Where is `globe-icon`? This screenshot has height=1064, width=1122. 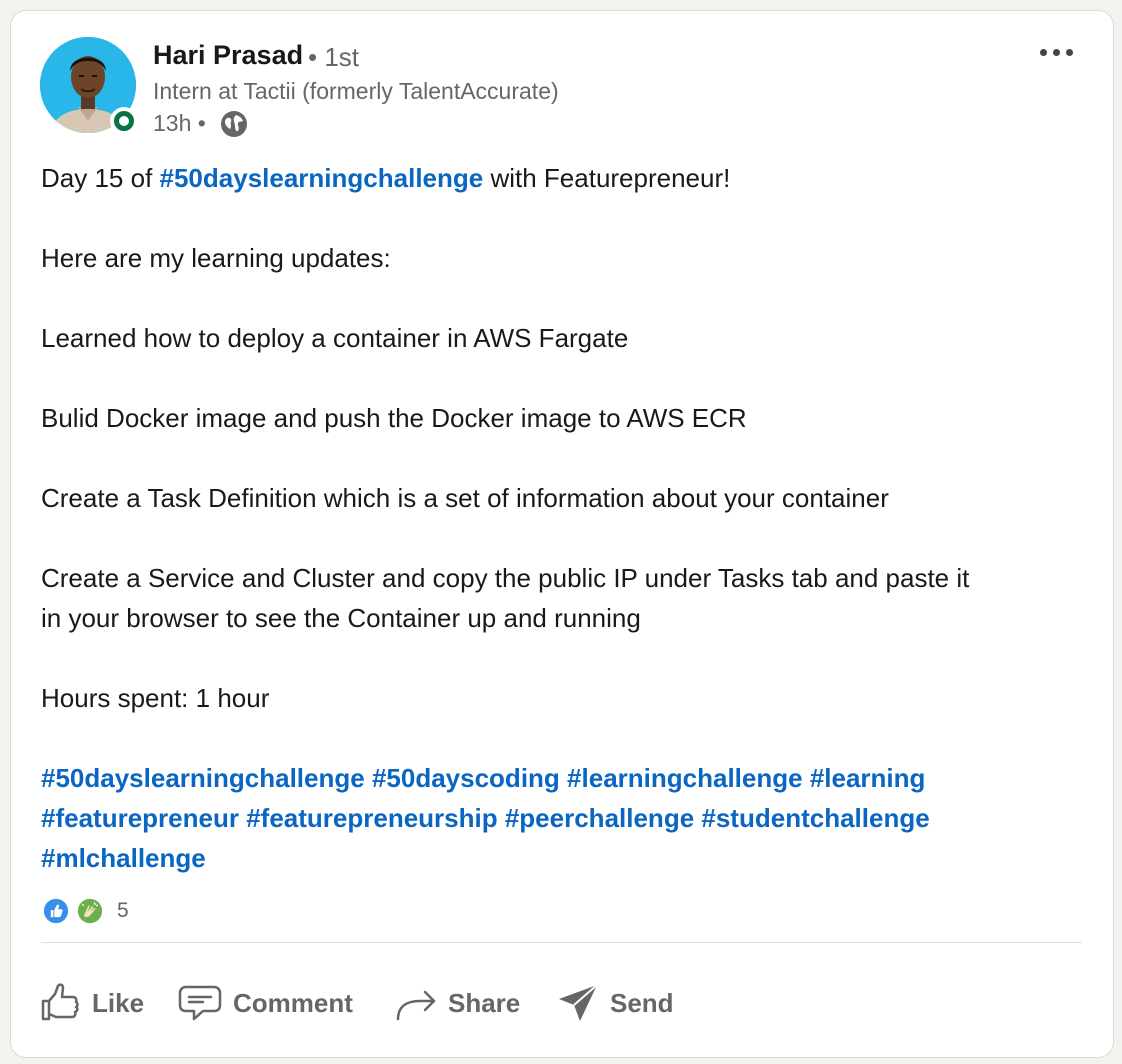
globe-icon is located at coordinates (234, 124).